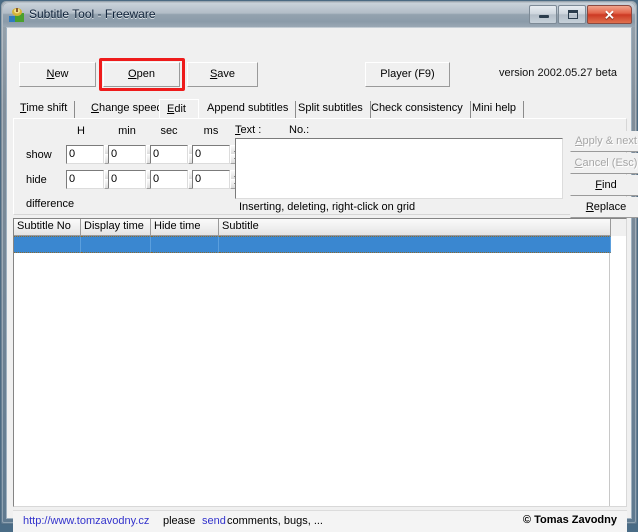 The image size is (638, 532). I want to click on replace-accel: R, so click(589, 207).